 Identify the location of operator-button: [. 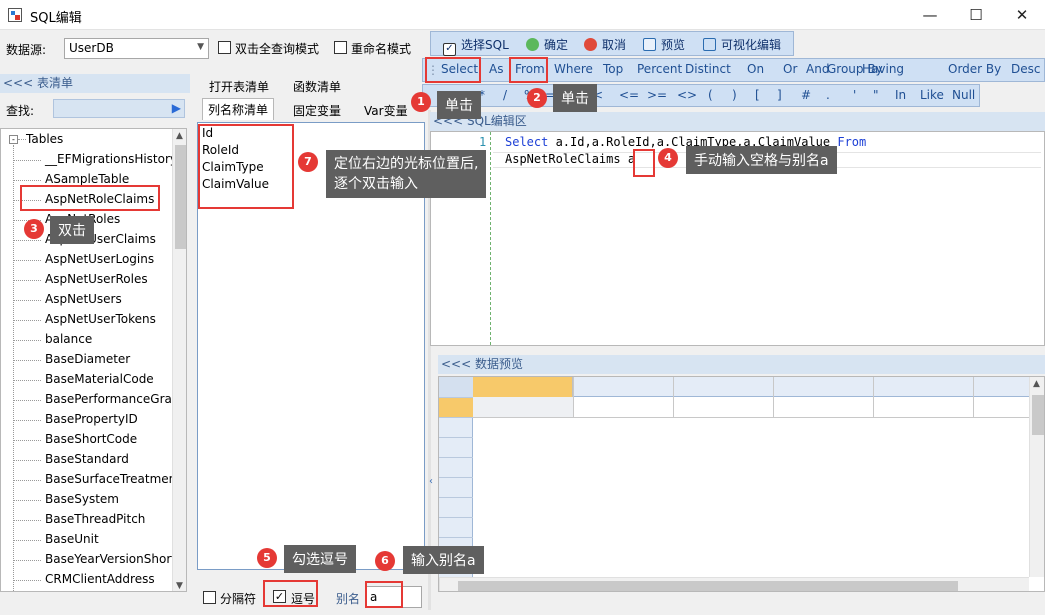
(757, 95).